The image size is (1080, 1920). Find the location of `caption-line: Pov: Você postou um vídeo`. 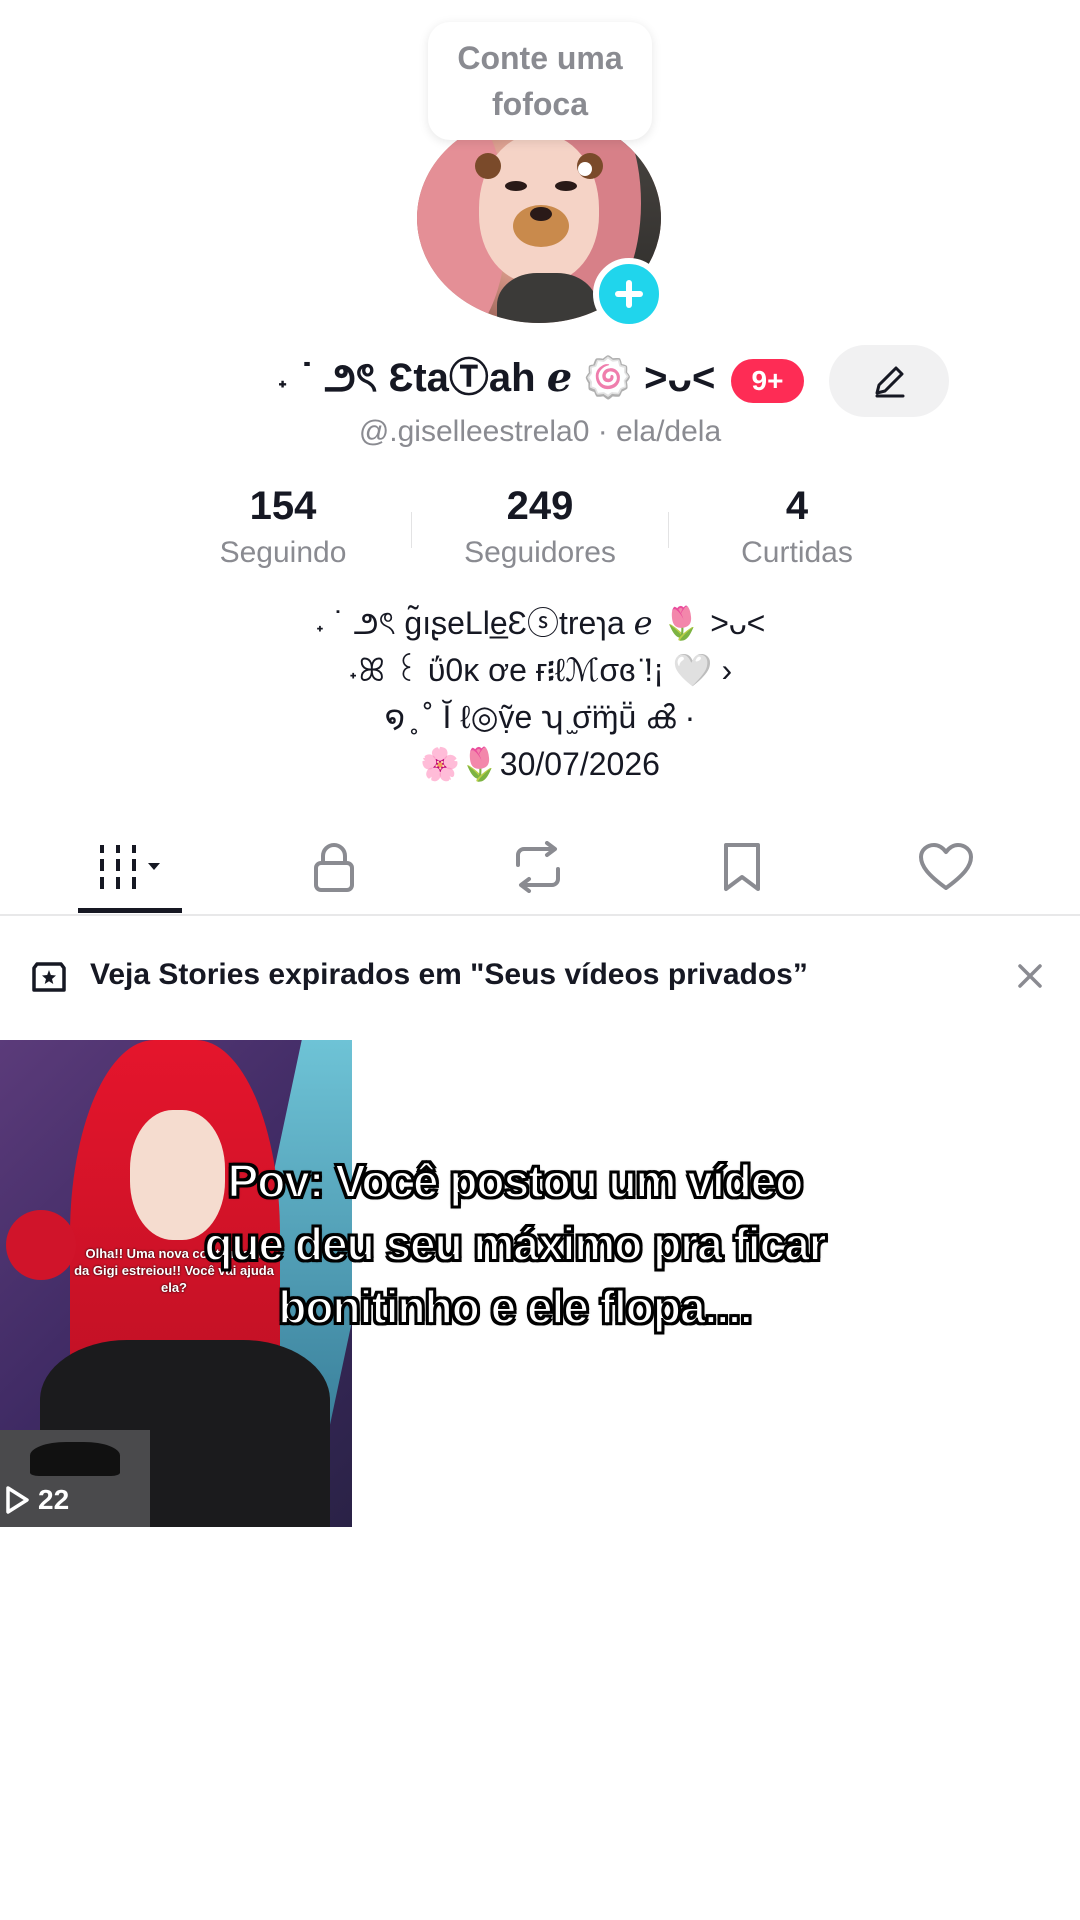

caption-line: Pov: Você postou um vídeo is located at coordinates (516, 1181).